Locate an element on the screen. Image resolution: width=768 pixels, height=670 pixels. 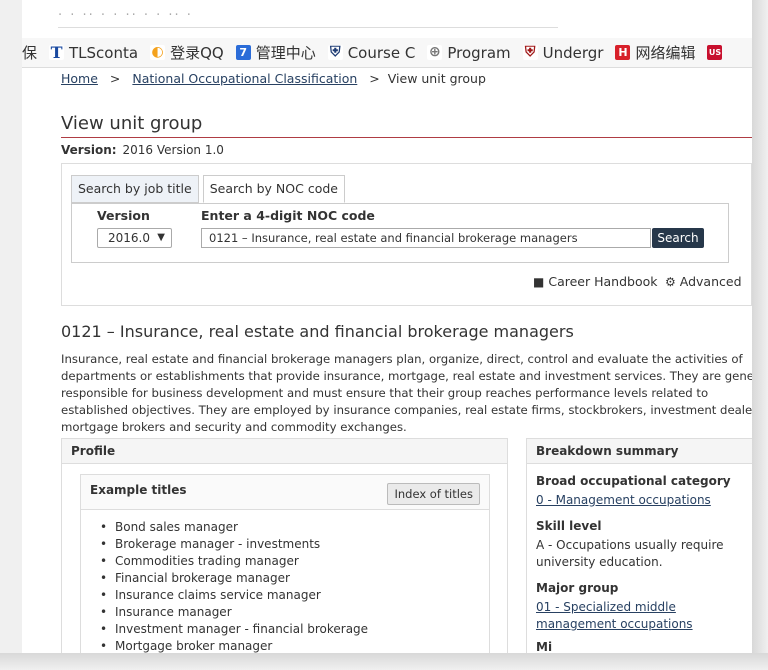
list-item: Commodities trading manager is located at coordinates (234, 561).